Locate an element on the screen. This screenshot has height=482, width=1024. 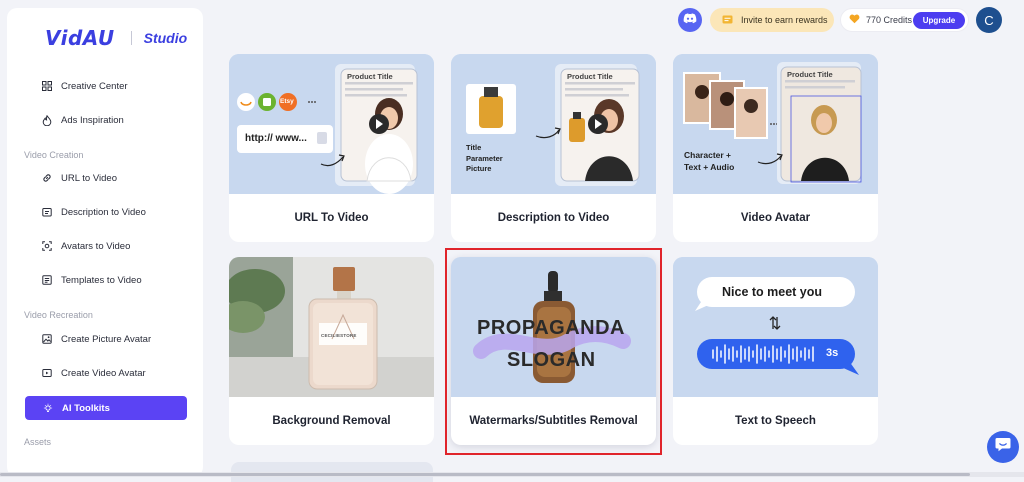
card-illustration: Nice to meet you 3s is located at coordinates (775, 327).